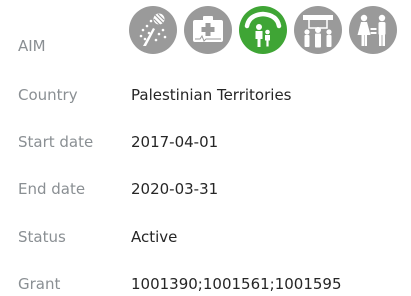 Image resolution: width=411 pixels, height=296 pixels. I want to click on country-value: Palestinian Territories, so click(211, 95).